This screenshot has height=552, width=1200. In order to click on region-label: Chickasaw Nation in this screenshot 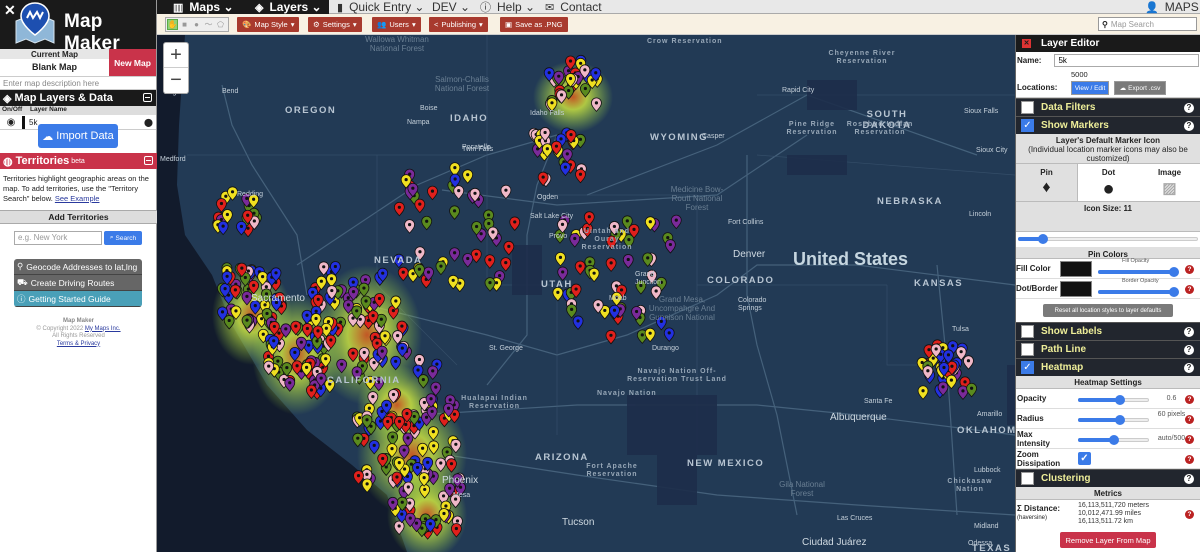, I will do `click(970, 485)`.